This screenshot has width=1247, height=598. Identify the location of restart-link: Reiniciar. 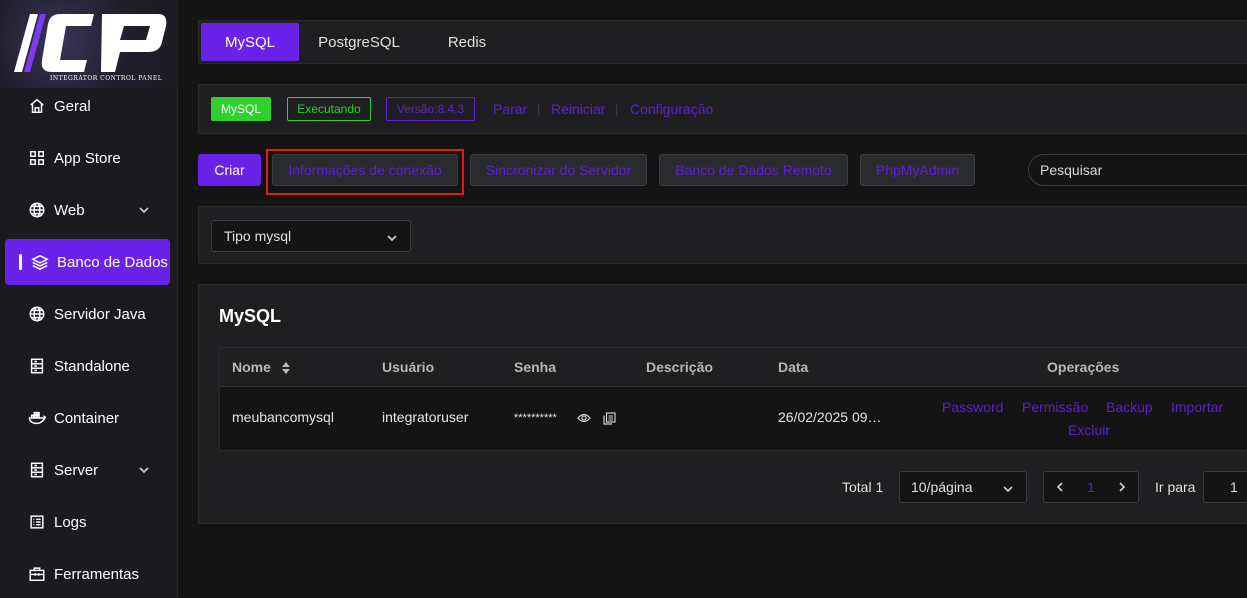
(578, 109).